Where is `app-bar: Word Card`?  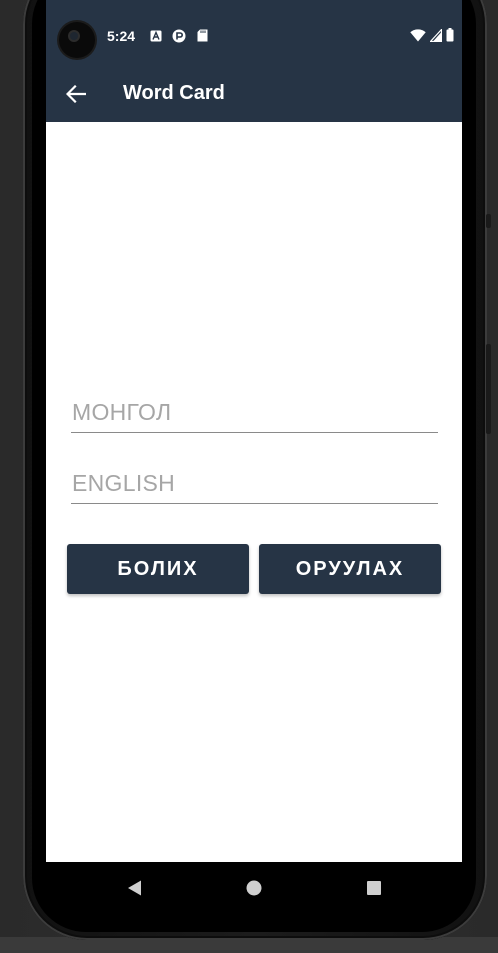
app-bar: Word Card is located at coordinates (254, 94).